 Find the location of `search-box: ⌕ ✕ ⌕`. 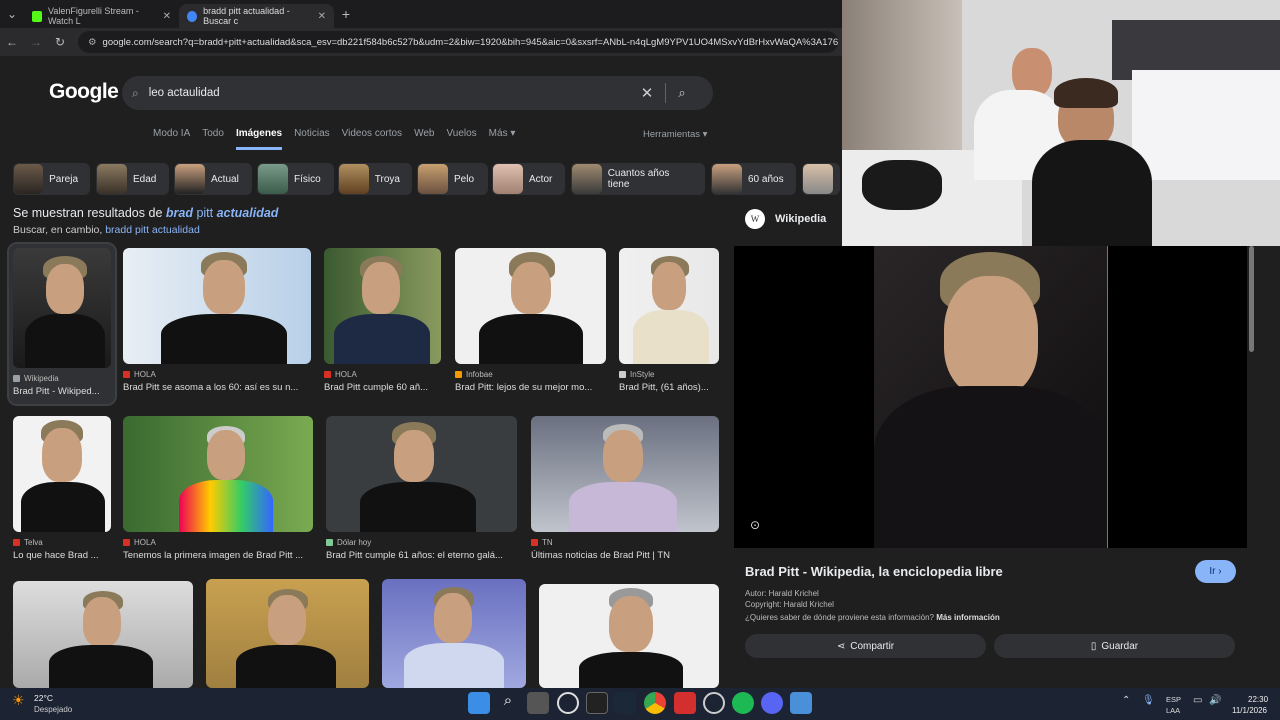

search-box: ⌕ ✕ ⌕ is located at coordinates (417, 93).